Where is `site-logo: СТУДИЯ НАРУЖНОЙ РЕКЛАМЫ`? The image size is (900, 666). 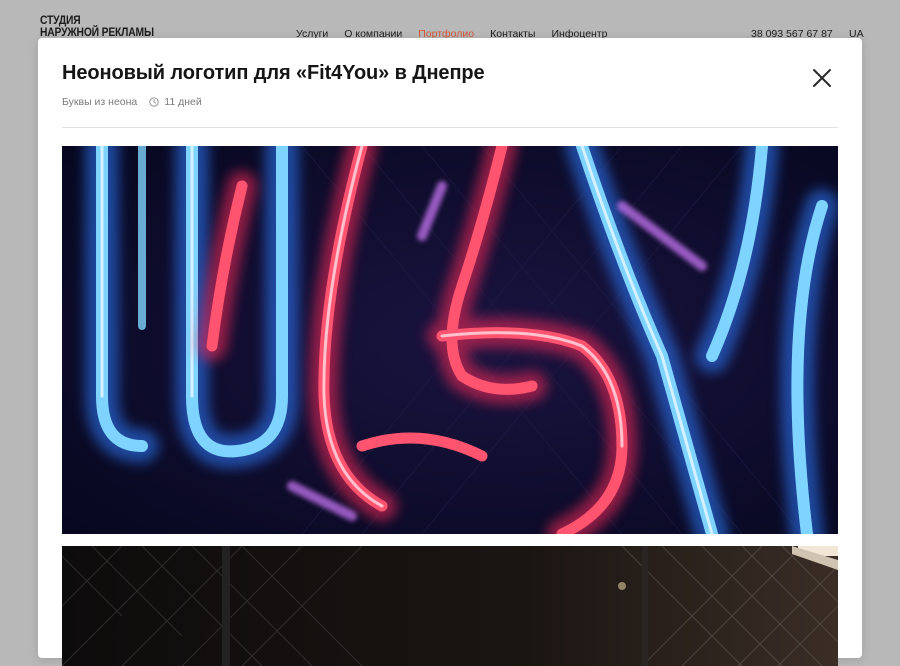 site-logo: СТУДИЯ НАРУЖНОЙ РЕКЛАМЫ is located at coordinates (97, 26).